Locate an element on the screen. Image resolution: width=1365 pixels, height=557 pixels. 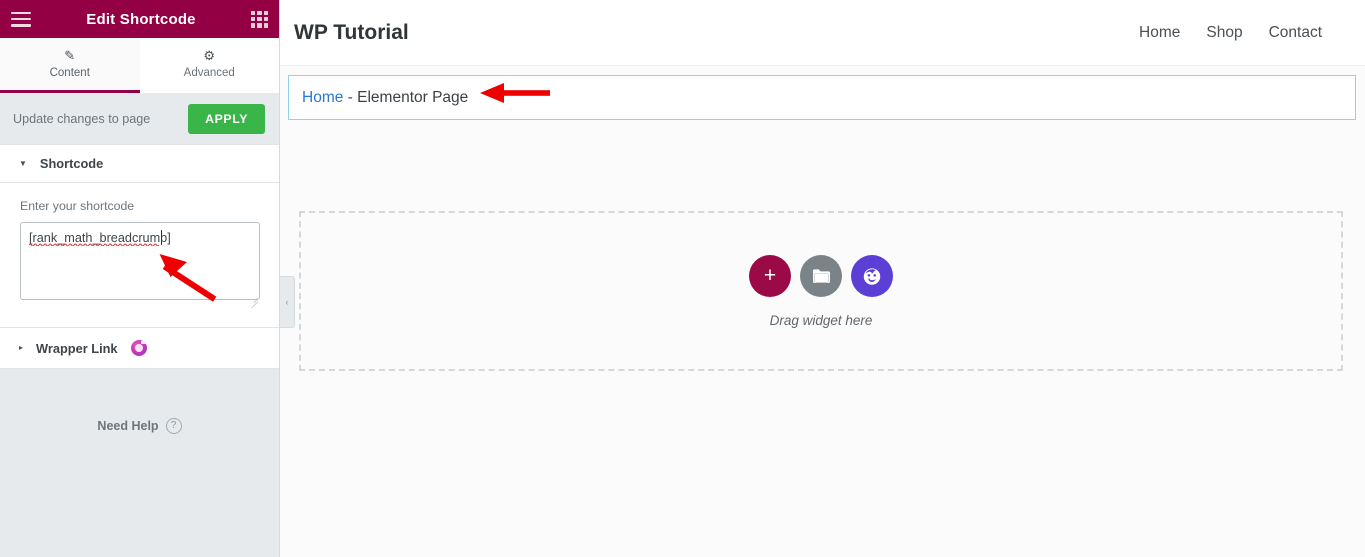
site-nav: Home Shop Contact is located at coordinates (1230, 33).